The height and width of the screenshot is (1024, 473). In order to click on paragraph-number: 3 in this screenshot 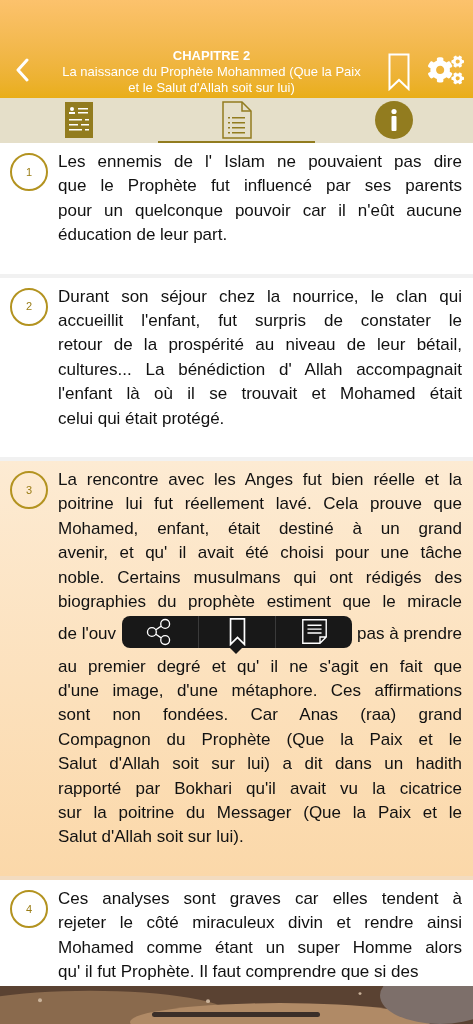, I will do `click(29, 490)`.